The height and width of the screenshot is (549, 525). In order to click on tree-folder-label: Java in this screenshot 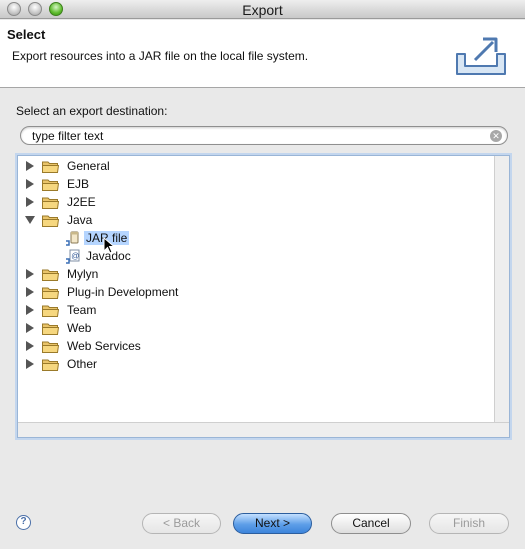, I will do `click(80, 220)`.